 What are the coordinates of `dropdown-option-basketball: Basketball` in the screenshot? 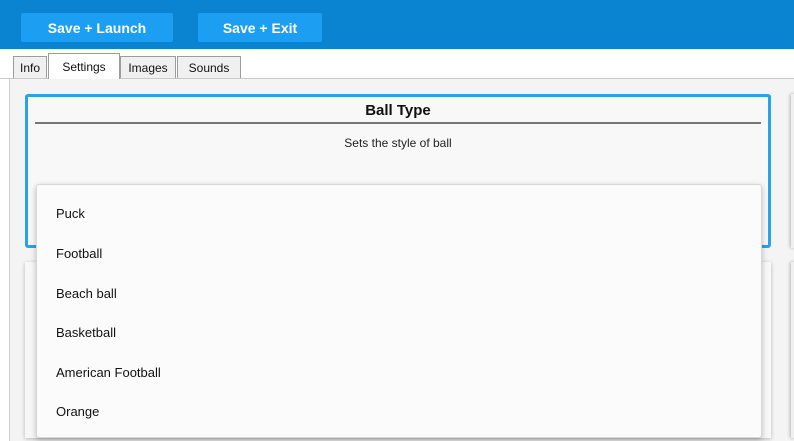 It's located at (86, 332).